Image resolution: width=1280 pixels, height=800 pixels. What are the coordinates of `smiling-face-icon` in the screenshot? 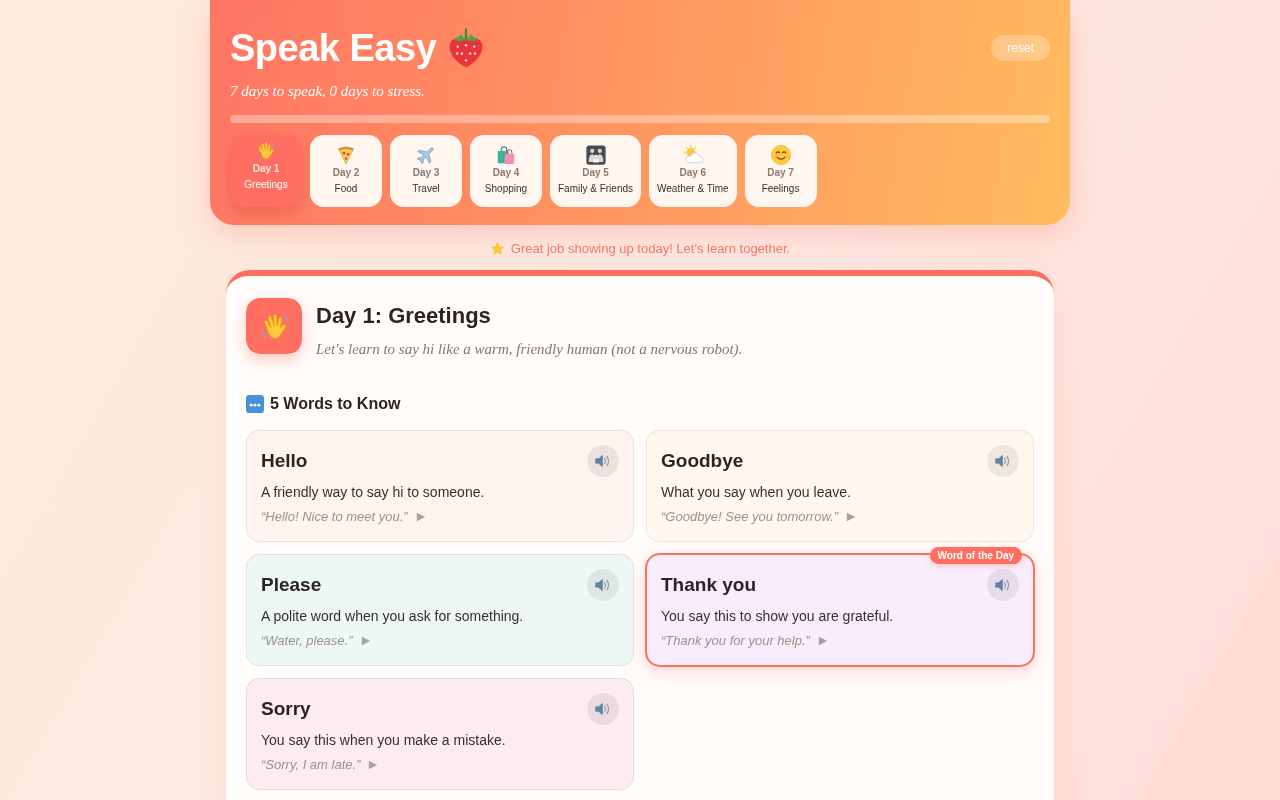 It's located at (780, 155).